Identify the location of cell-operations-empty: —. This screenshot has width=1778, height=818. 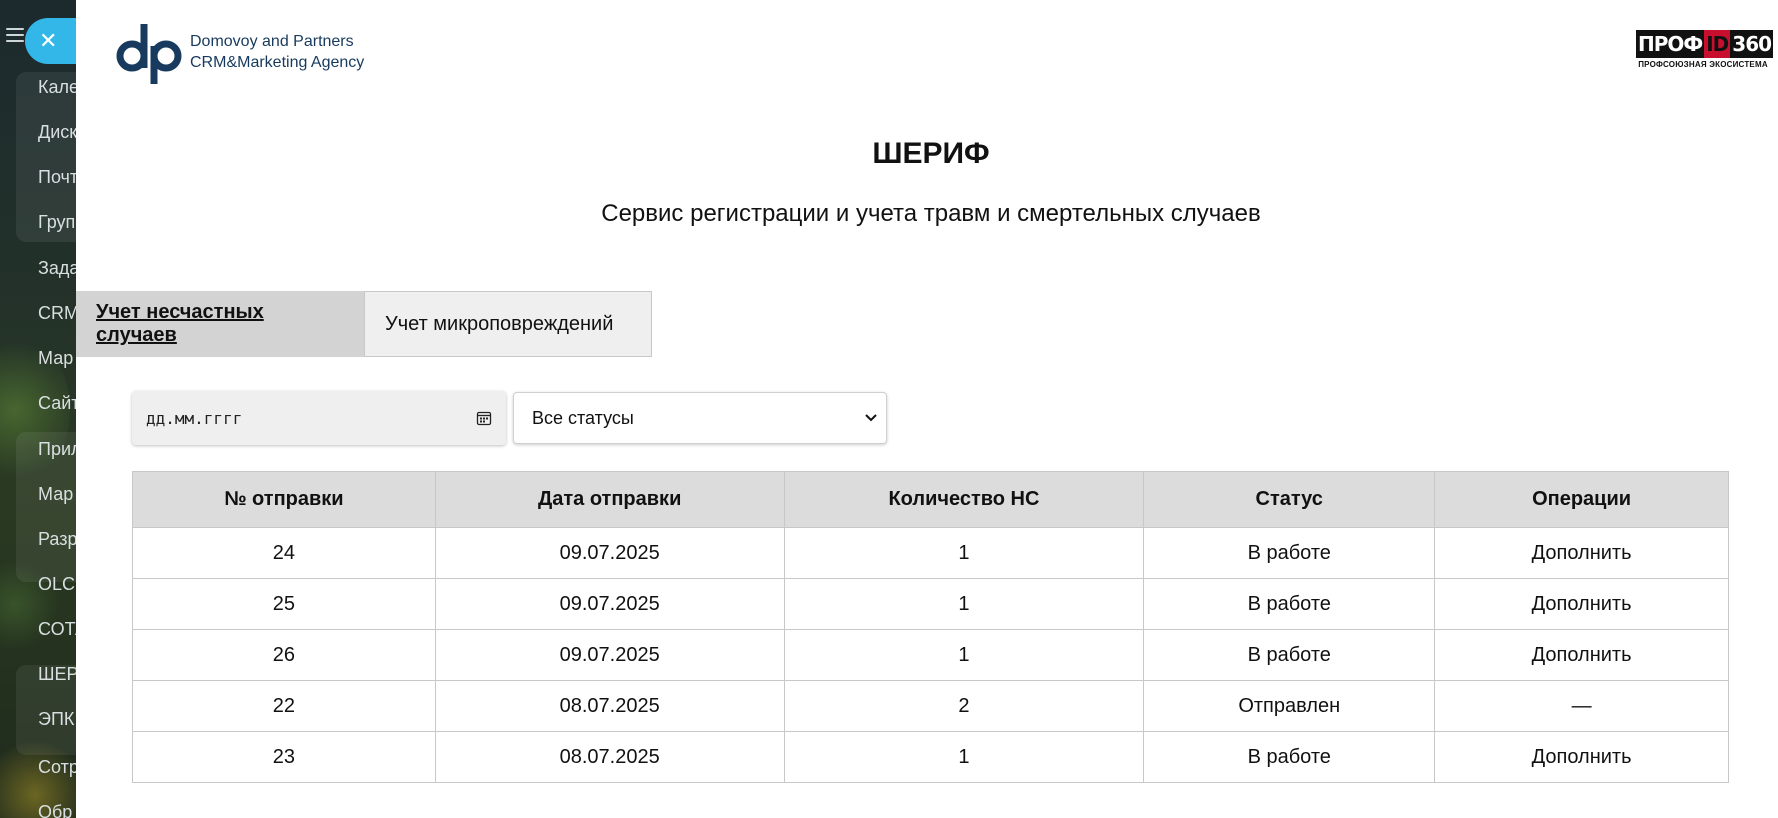
(1581, 706).